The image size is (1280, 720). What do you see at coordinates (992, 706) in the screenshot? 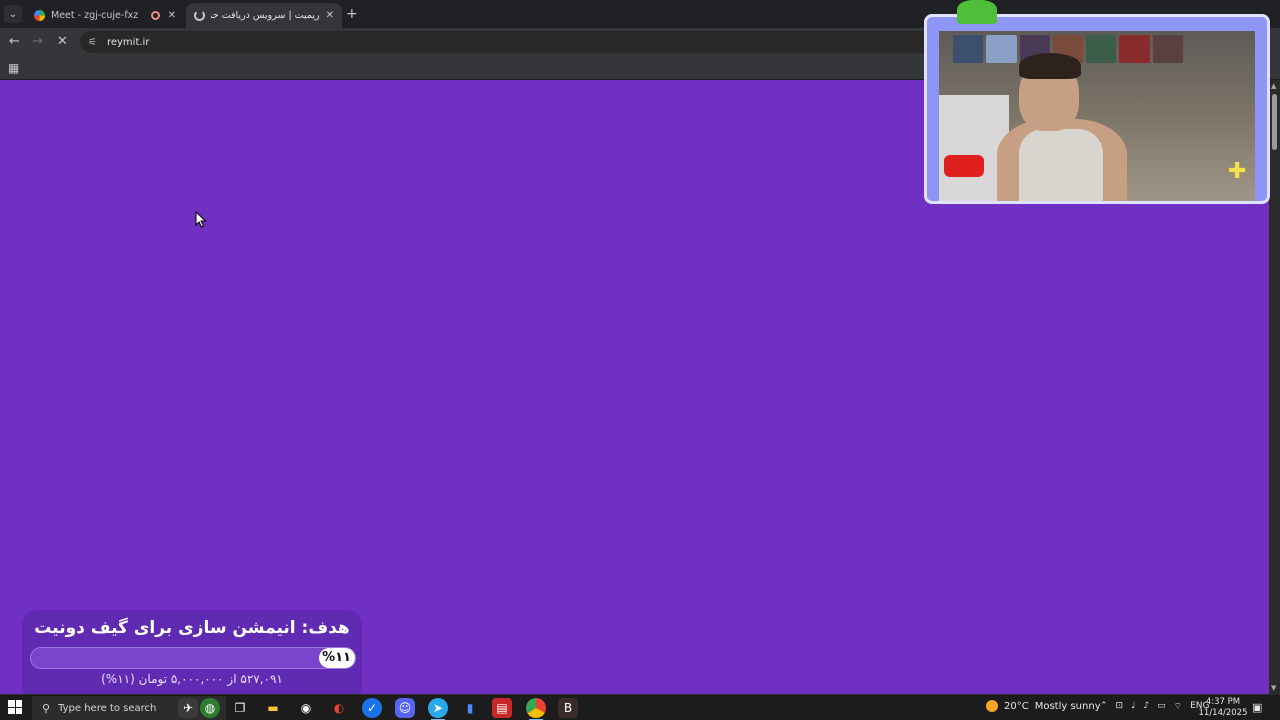
I see `sun-icon` at bounding box center [992, 706].